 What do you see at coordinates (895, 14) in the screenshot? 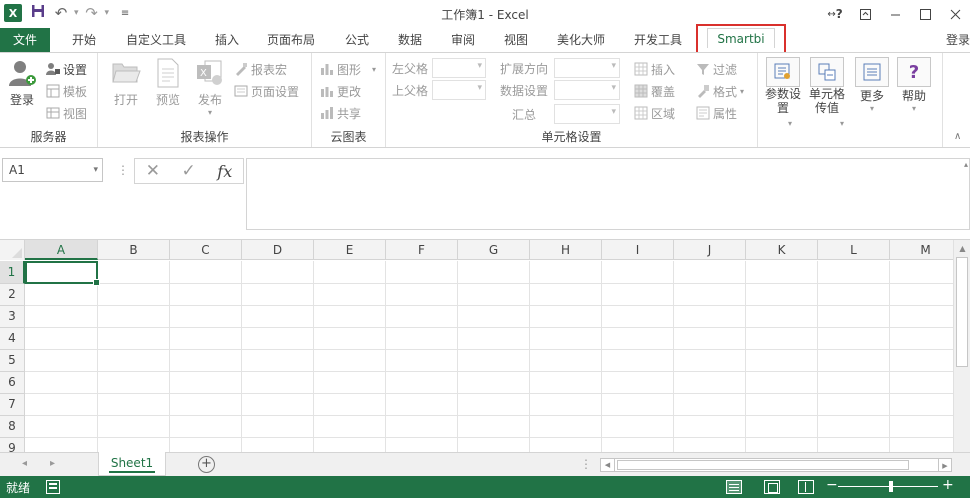
I see `minimize-icon` at bounding box center [895, 14].